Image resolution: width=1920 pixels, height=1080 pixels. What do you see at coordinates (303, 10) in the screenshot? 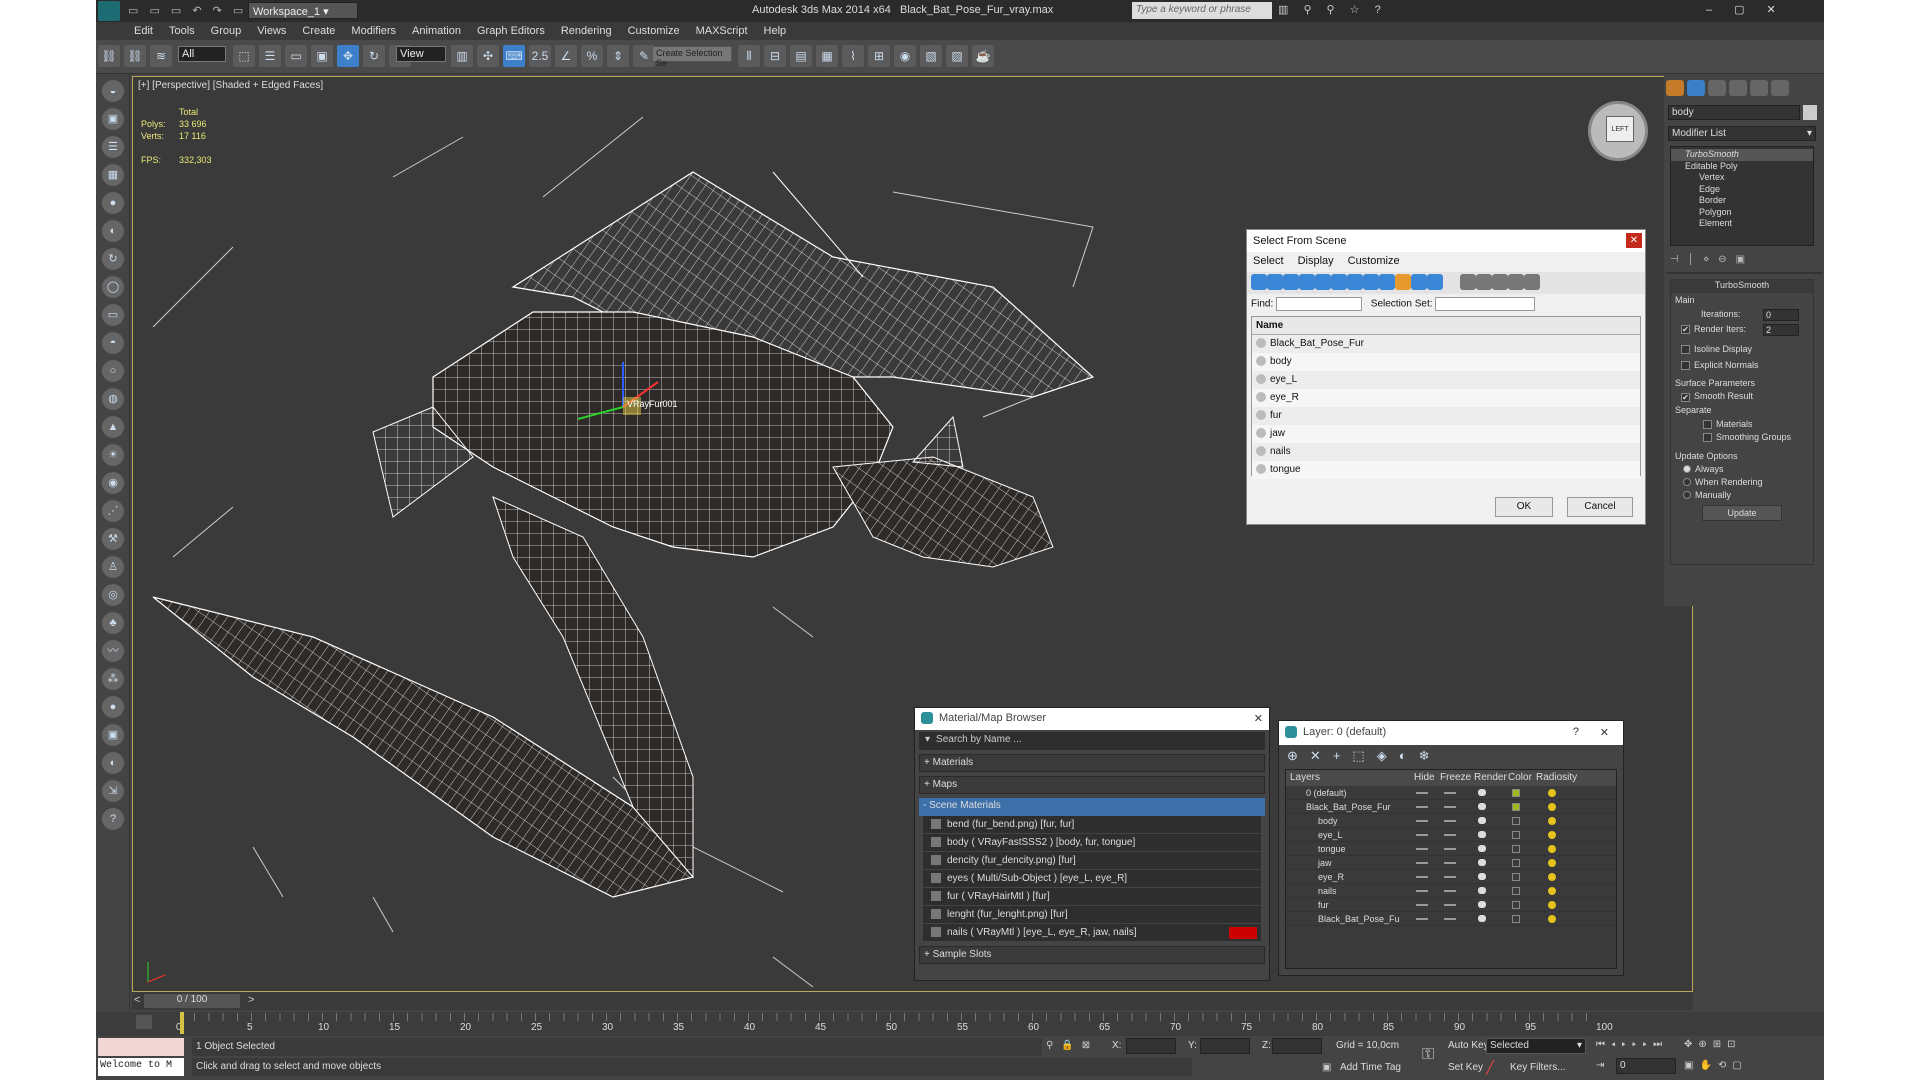
I see `workspace-dropdown: Workspace_1 ▾` at bounding box center [303, 10].